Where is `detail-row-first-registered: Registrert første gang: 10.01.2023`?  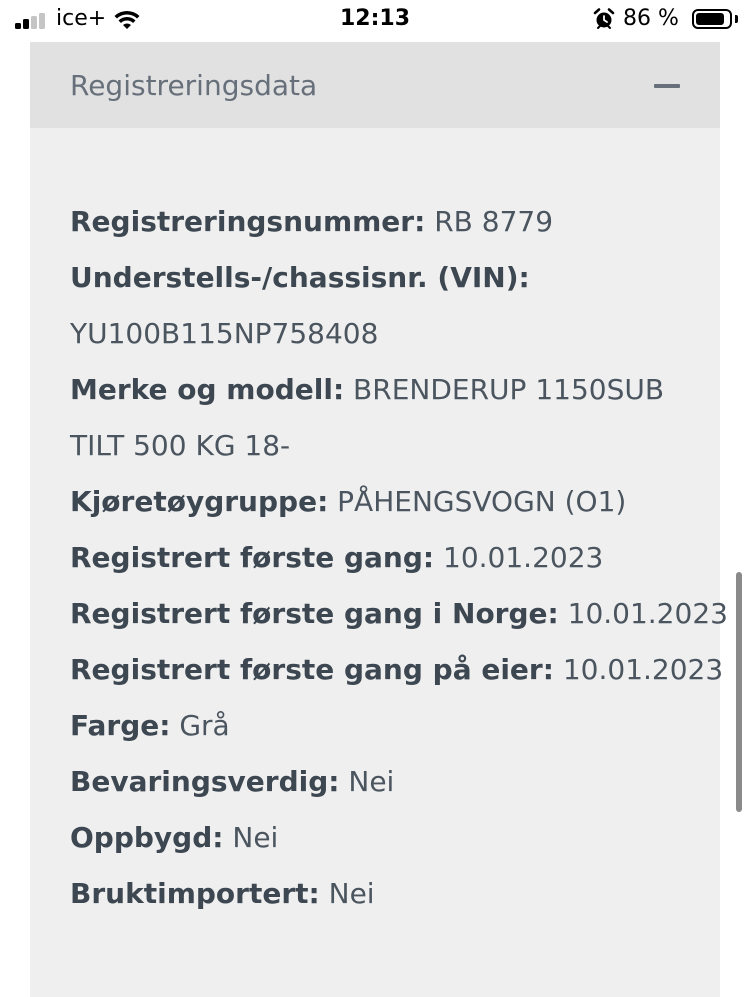
detail-row-first-registered: Registrert første gang: 10.01.2023 is located at coordinates (385, 558).